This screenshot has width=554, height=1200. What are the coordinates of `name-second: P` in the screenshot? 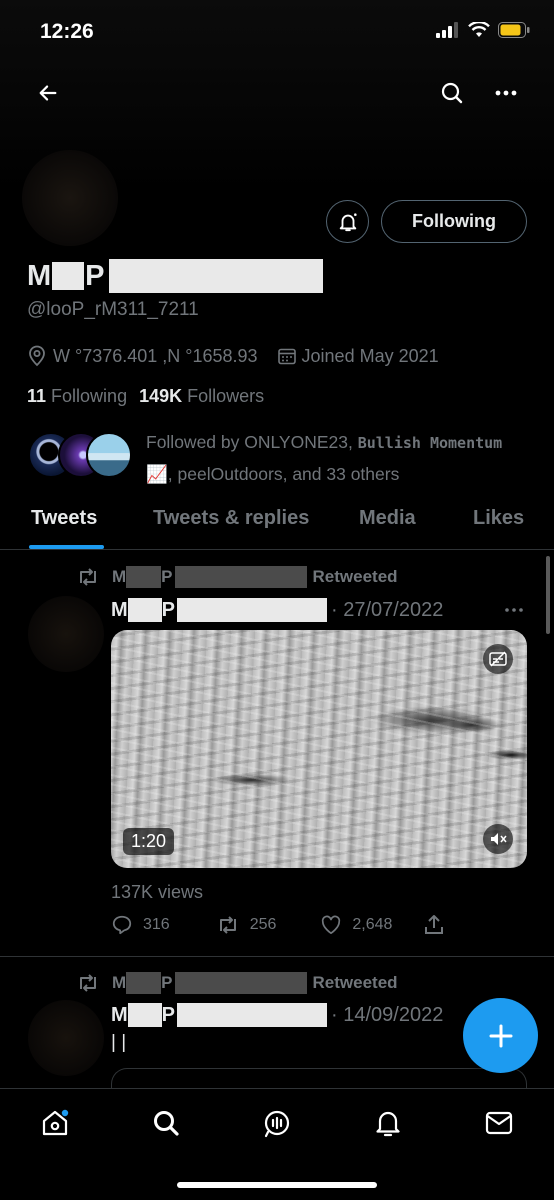 It's located at (95, 275).